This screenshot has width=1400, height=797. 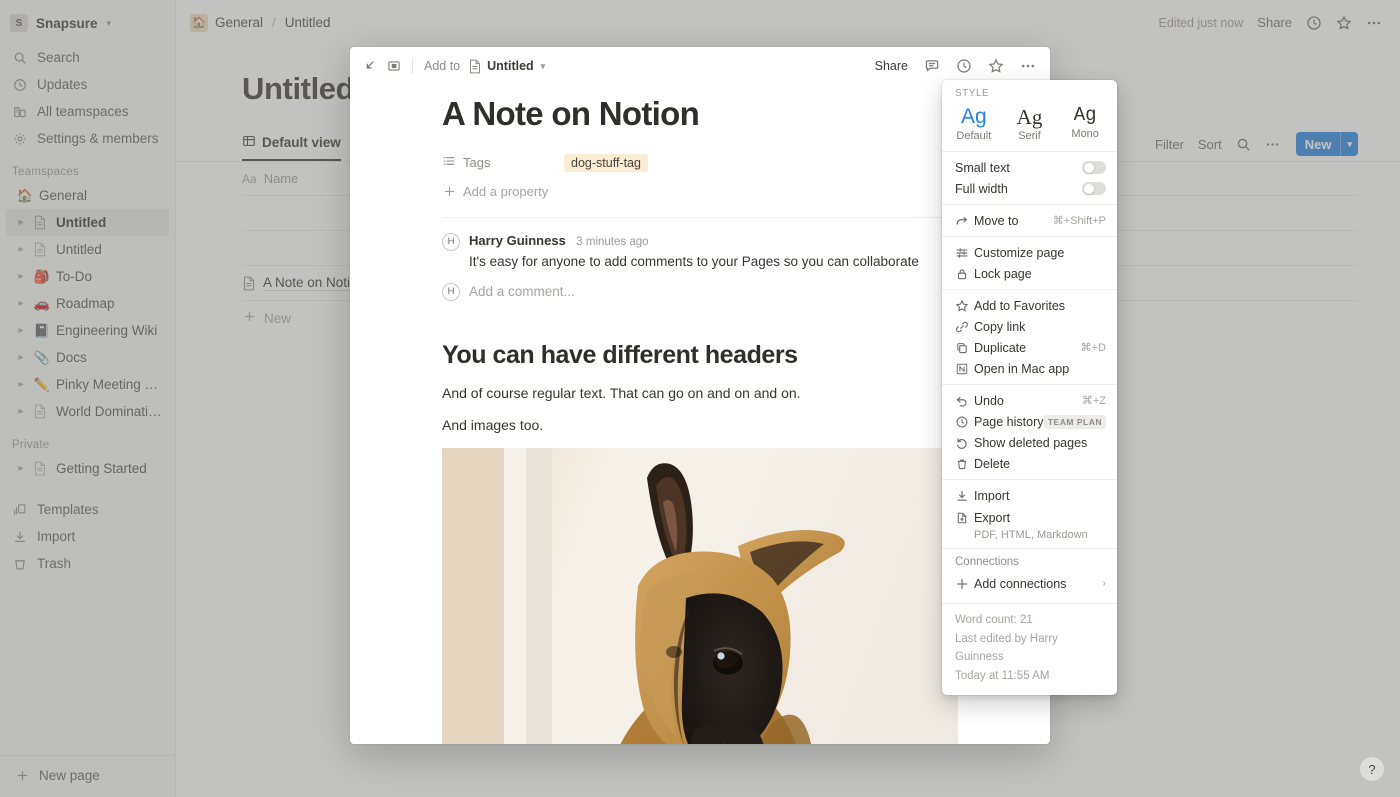 I want to click on menu-item-label: Page history, so click(x=1009, y=421).